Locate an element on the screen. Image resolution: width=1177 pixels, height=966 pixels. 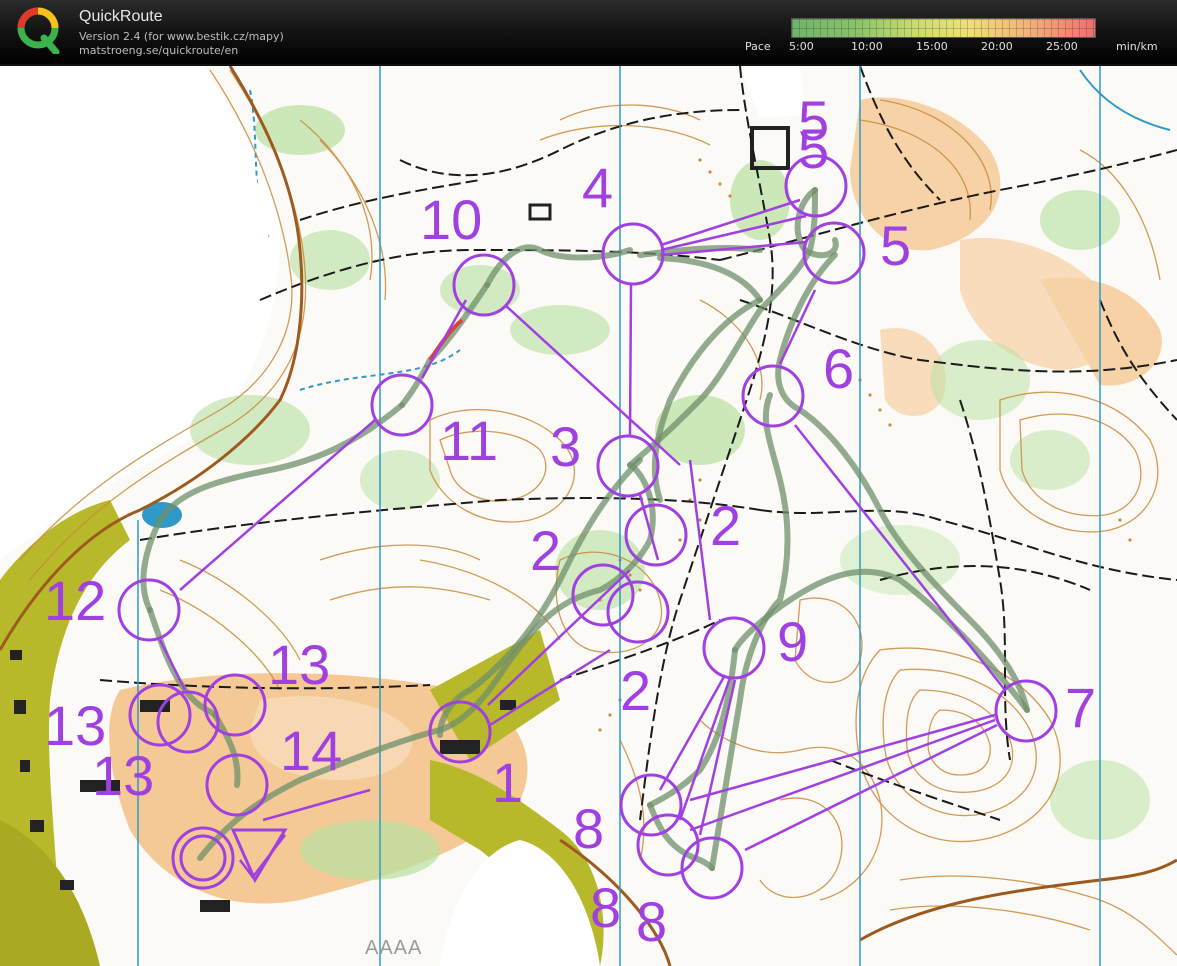
url-line: matstroeng.se/quickroute/en is located at coordinates (159, 50).